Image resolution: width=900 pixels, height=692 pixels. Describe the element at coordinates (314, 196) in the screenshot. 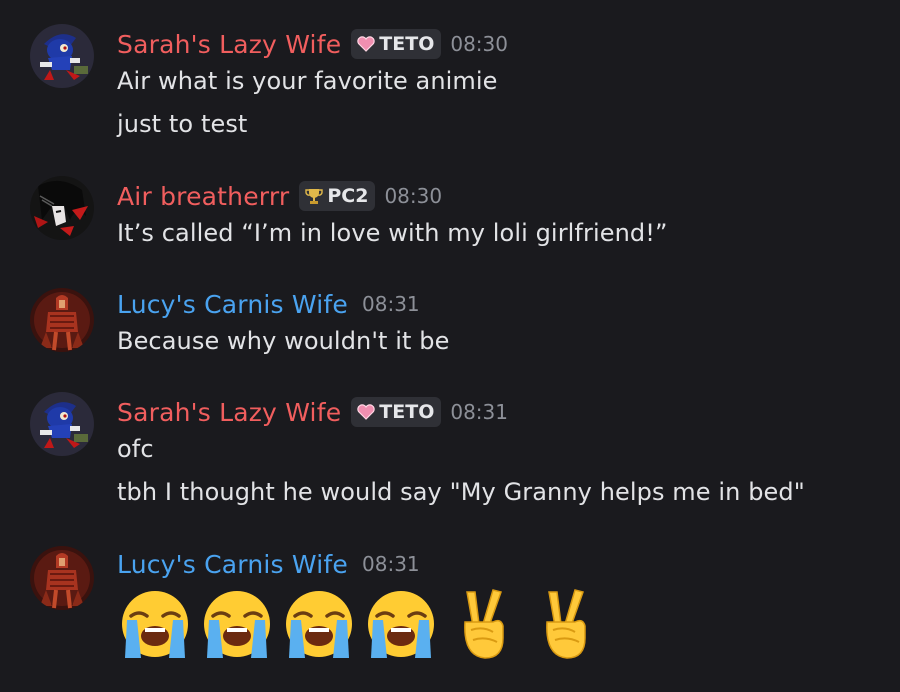

I see `trophy-icon` at that location.